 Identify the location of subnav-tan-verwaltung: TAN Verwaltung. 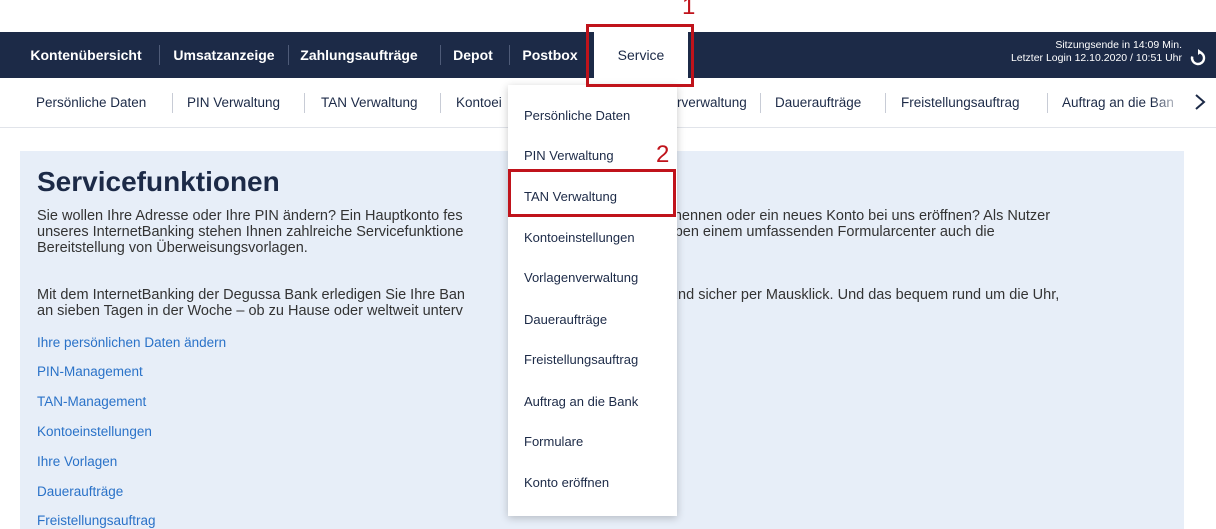
(369, 102).